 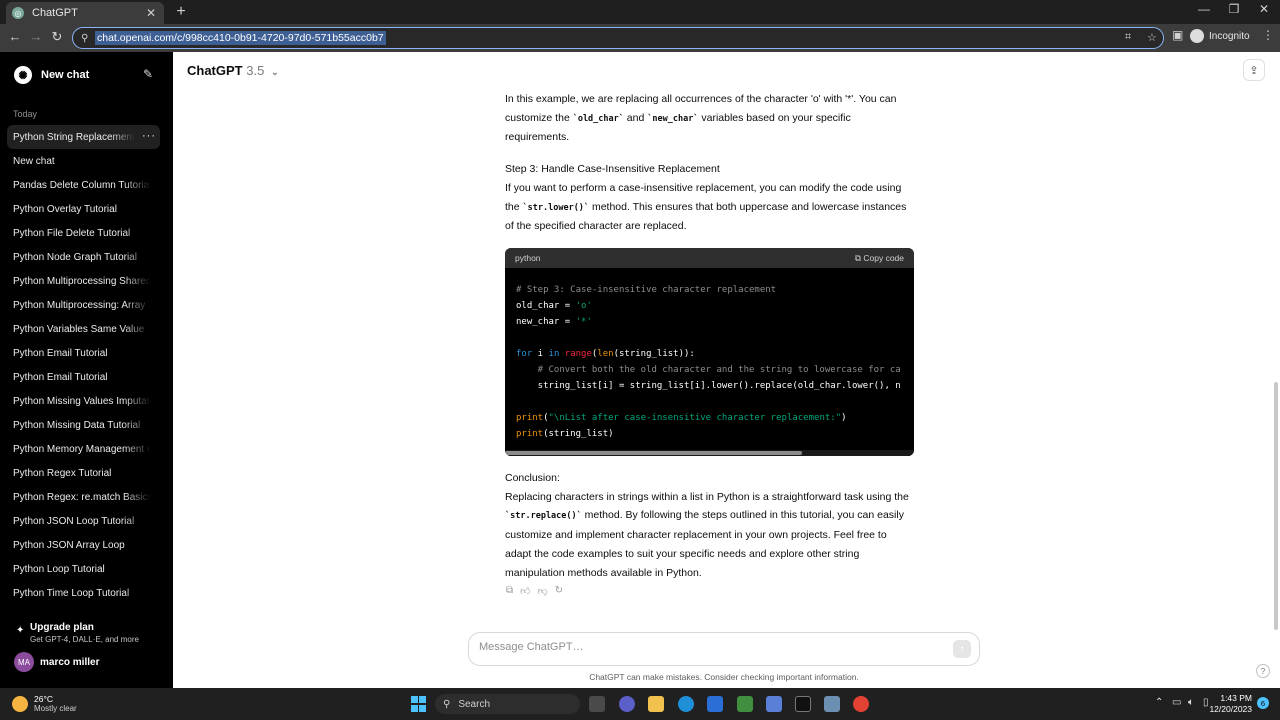 What do you see at coordinates (653, 453) in the screenshot?
I see `code-scrollbar-thumb` at bounding box center [653, 453].